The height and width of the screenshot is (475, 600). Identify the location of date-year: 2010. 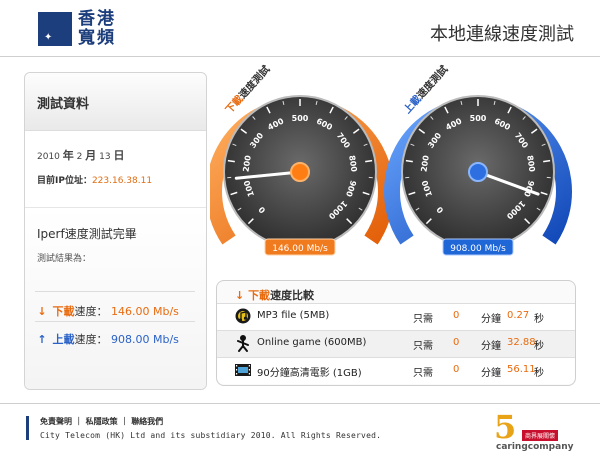
(48, 157).